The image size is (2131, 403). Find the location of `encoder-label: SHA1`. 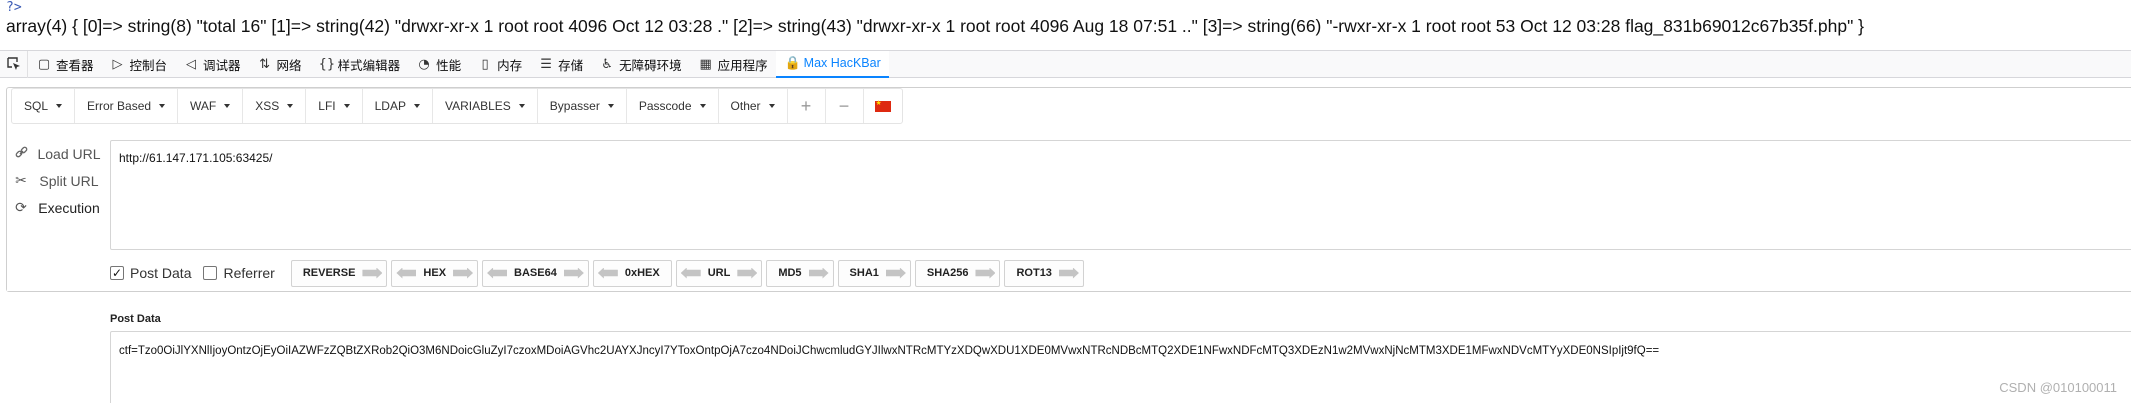

encoder-label: SHA1 is located at coordinates (864, 273).